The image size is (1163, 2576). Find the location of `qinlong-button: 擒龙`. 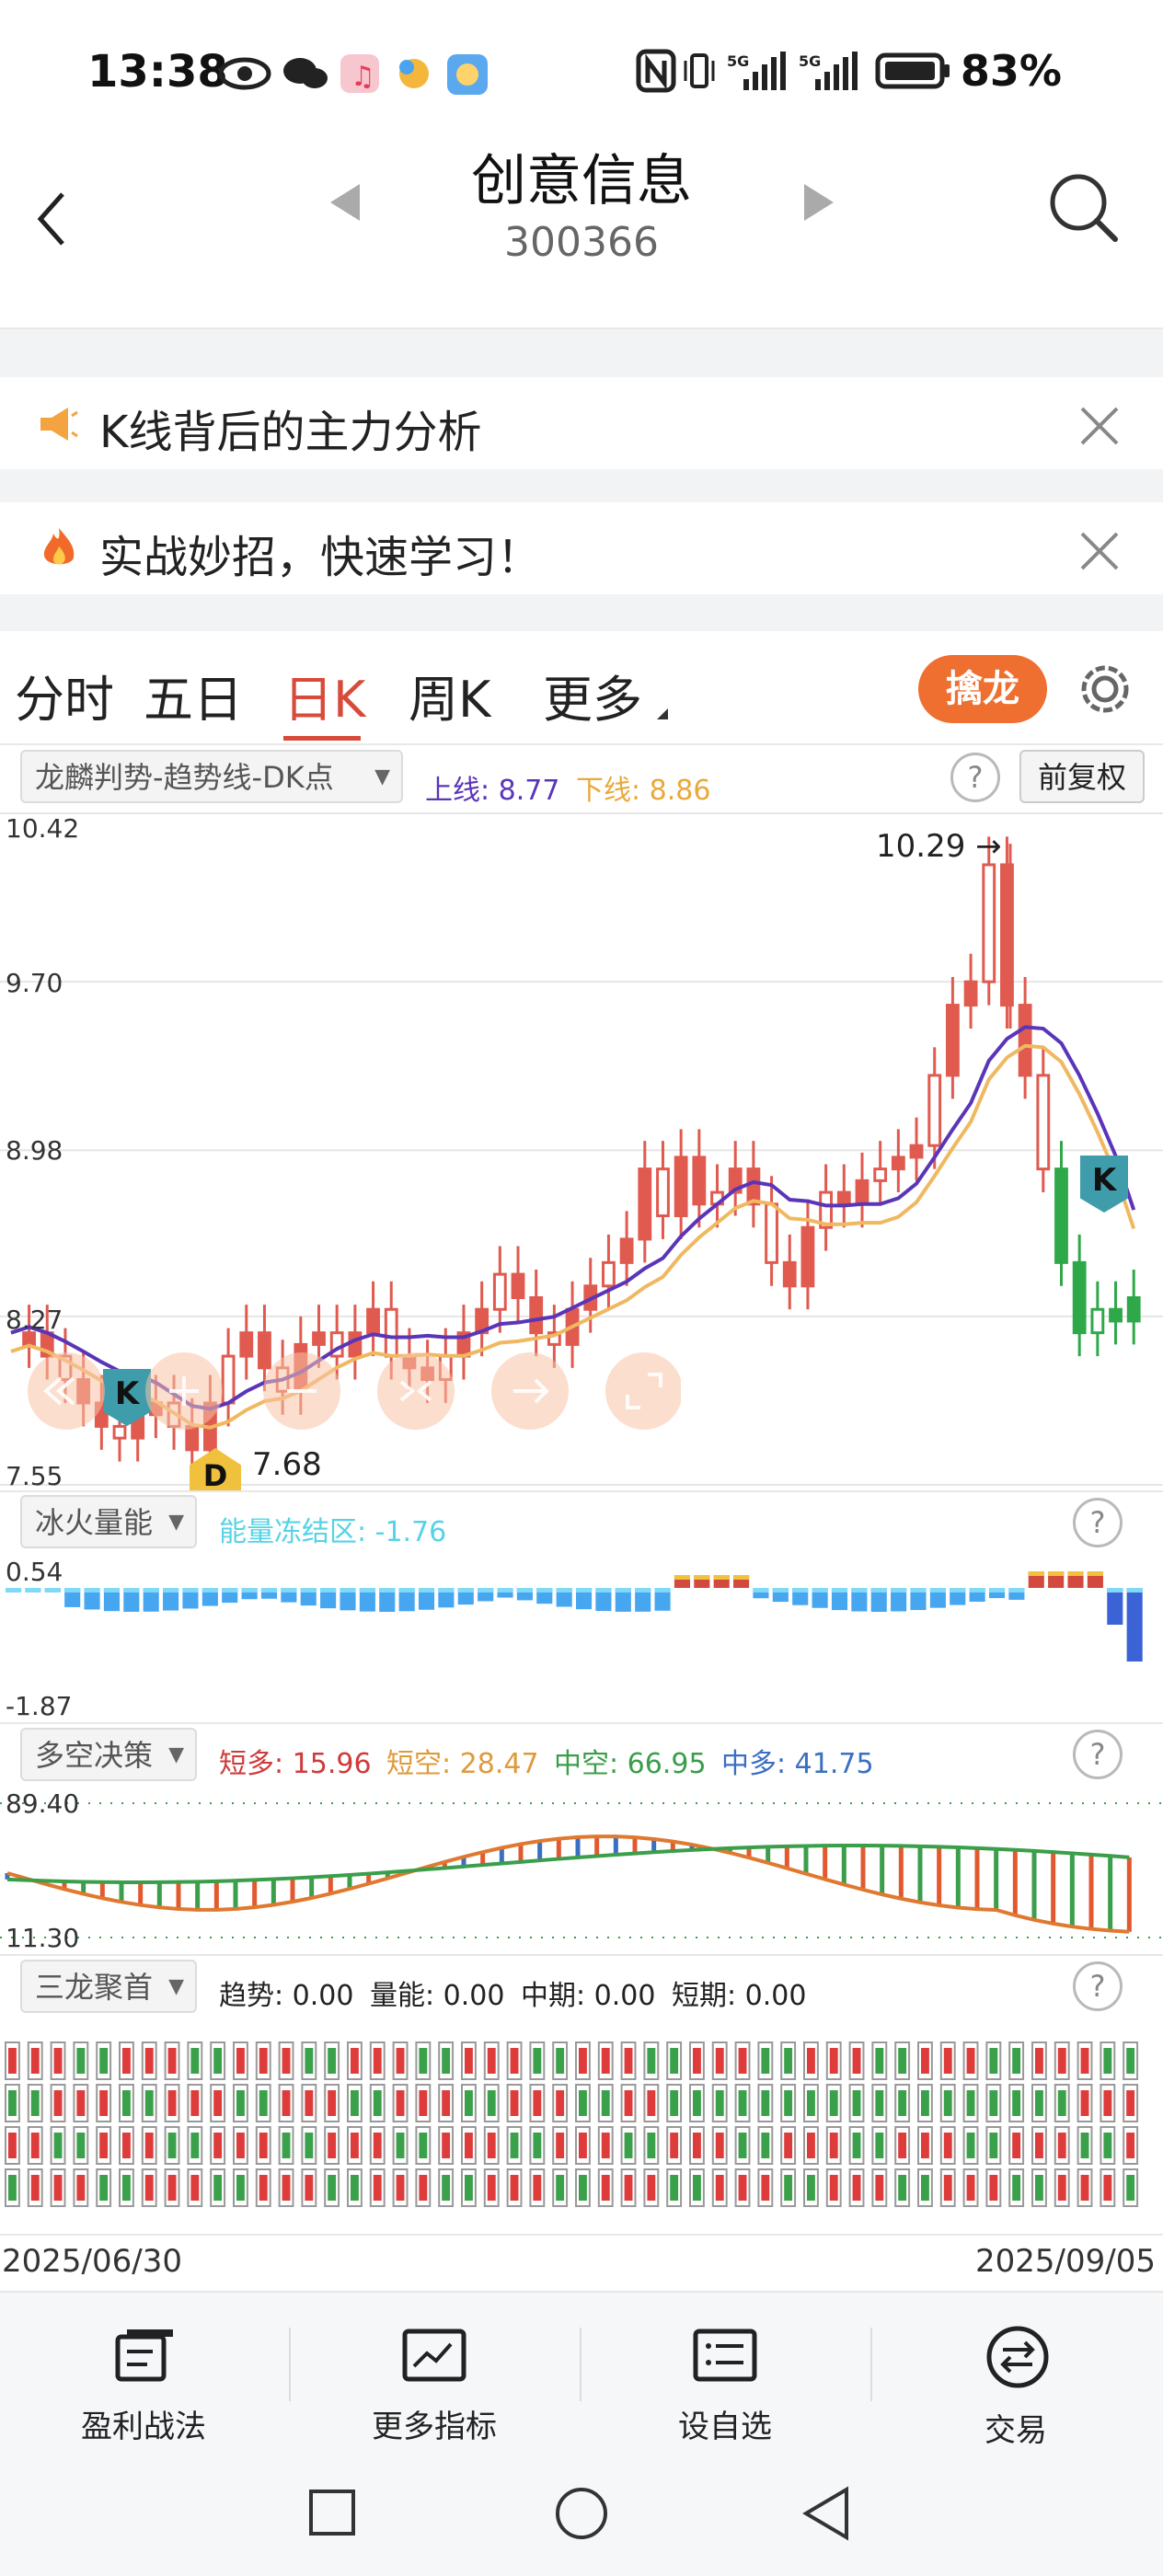

qinlong-button: 擒龙 is located at coordinates (983, 689).